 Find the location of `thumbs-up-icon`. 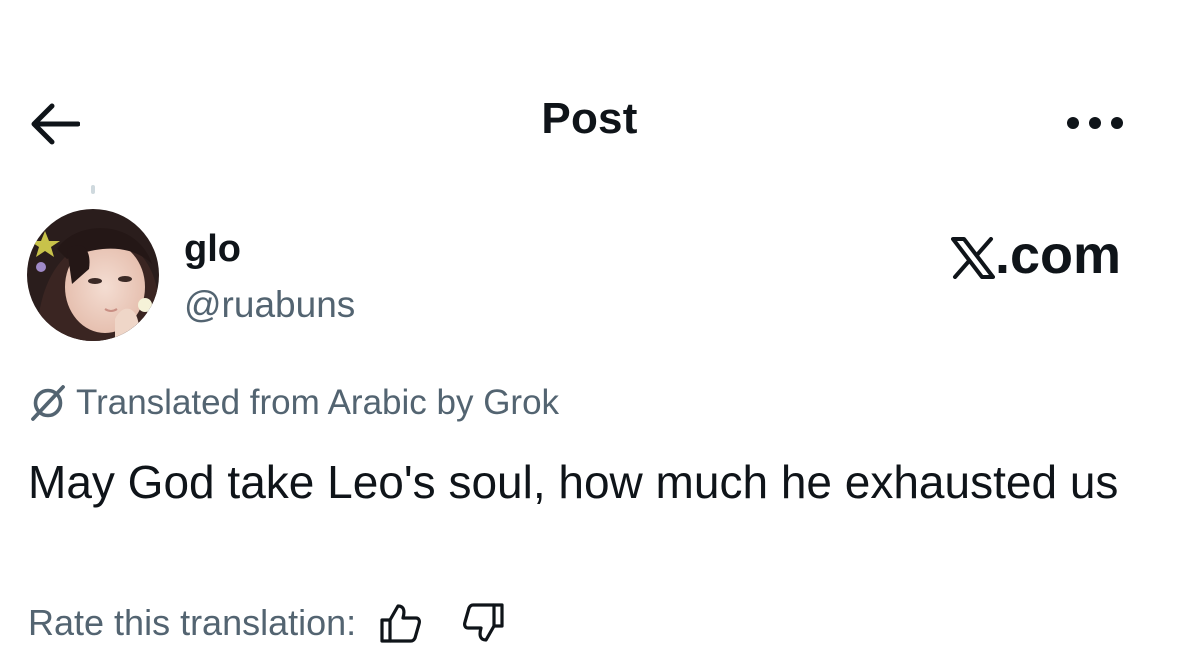

thumbs-up-icon is located at coordinates (401, 623).